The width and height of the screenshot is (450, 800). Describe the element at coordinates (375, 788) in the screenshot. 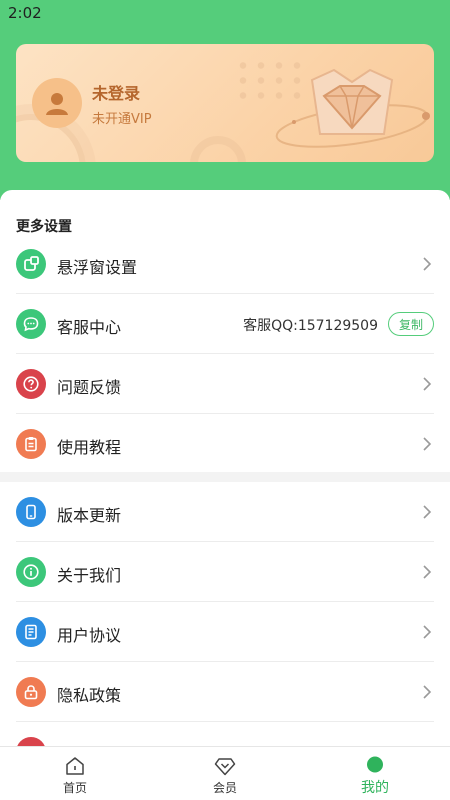

I see `tab-label: 我的` at that location.